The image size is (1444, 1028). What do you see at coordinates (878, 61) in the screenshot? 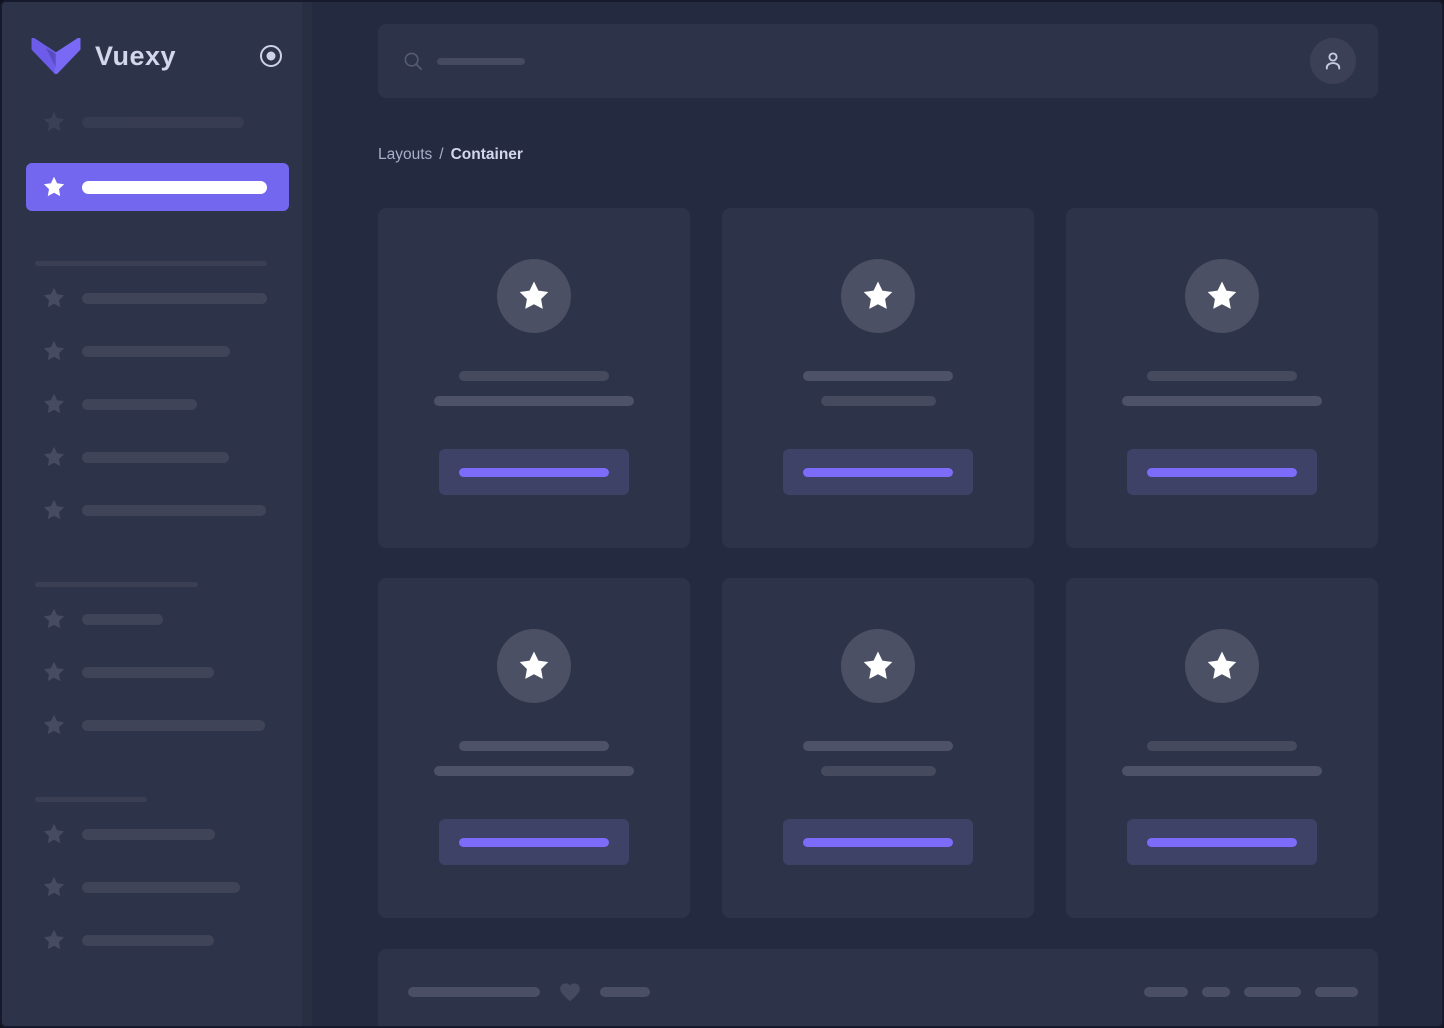
I see `search-bar` at bounding box center [878, 61].